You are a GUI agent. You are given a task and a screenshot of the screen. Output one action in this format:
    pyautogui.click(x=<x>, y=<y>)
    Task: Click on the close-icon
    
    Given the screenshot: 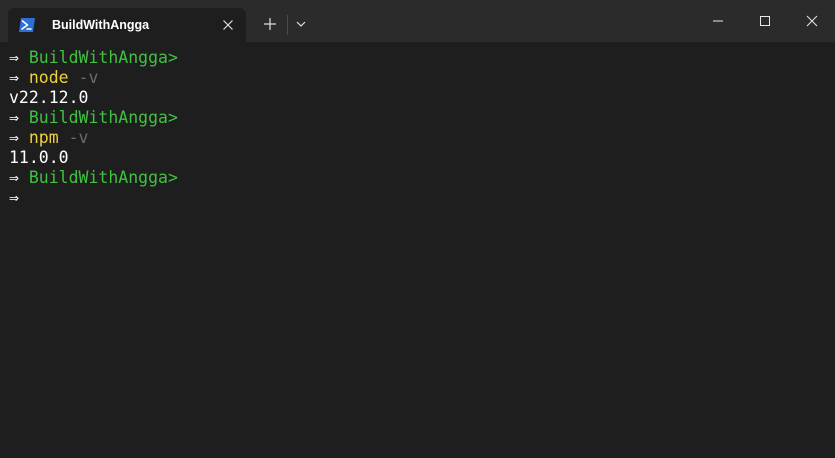 What is the action you would take?
    pyautogui.click(x=812, y=21)
    